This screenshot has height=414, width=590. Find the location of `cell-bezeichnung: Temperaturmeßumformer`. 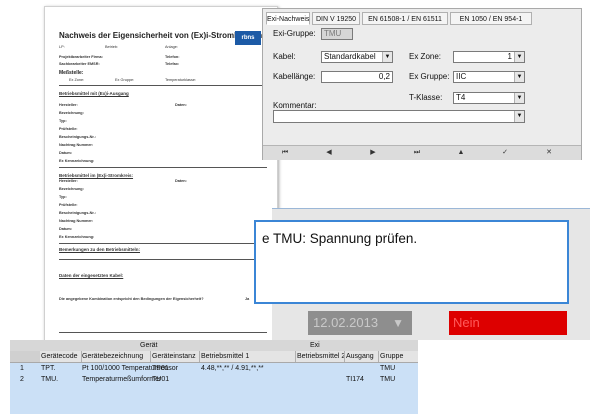

cell-bezeichnung: Temperaturmeßumformer is located at coordinates (122, 379).